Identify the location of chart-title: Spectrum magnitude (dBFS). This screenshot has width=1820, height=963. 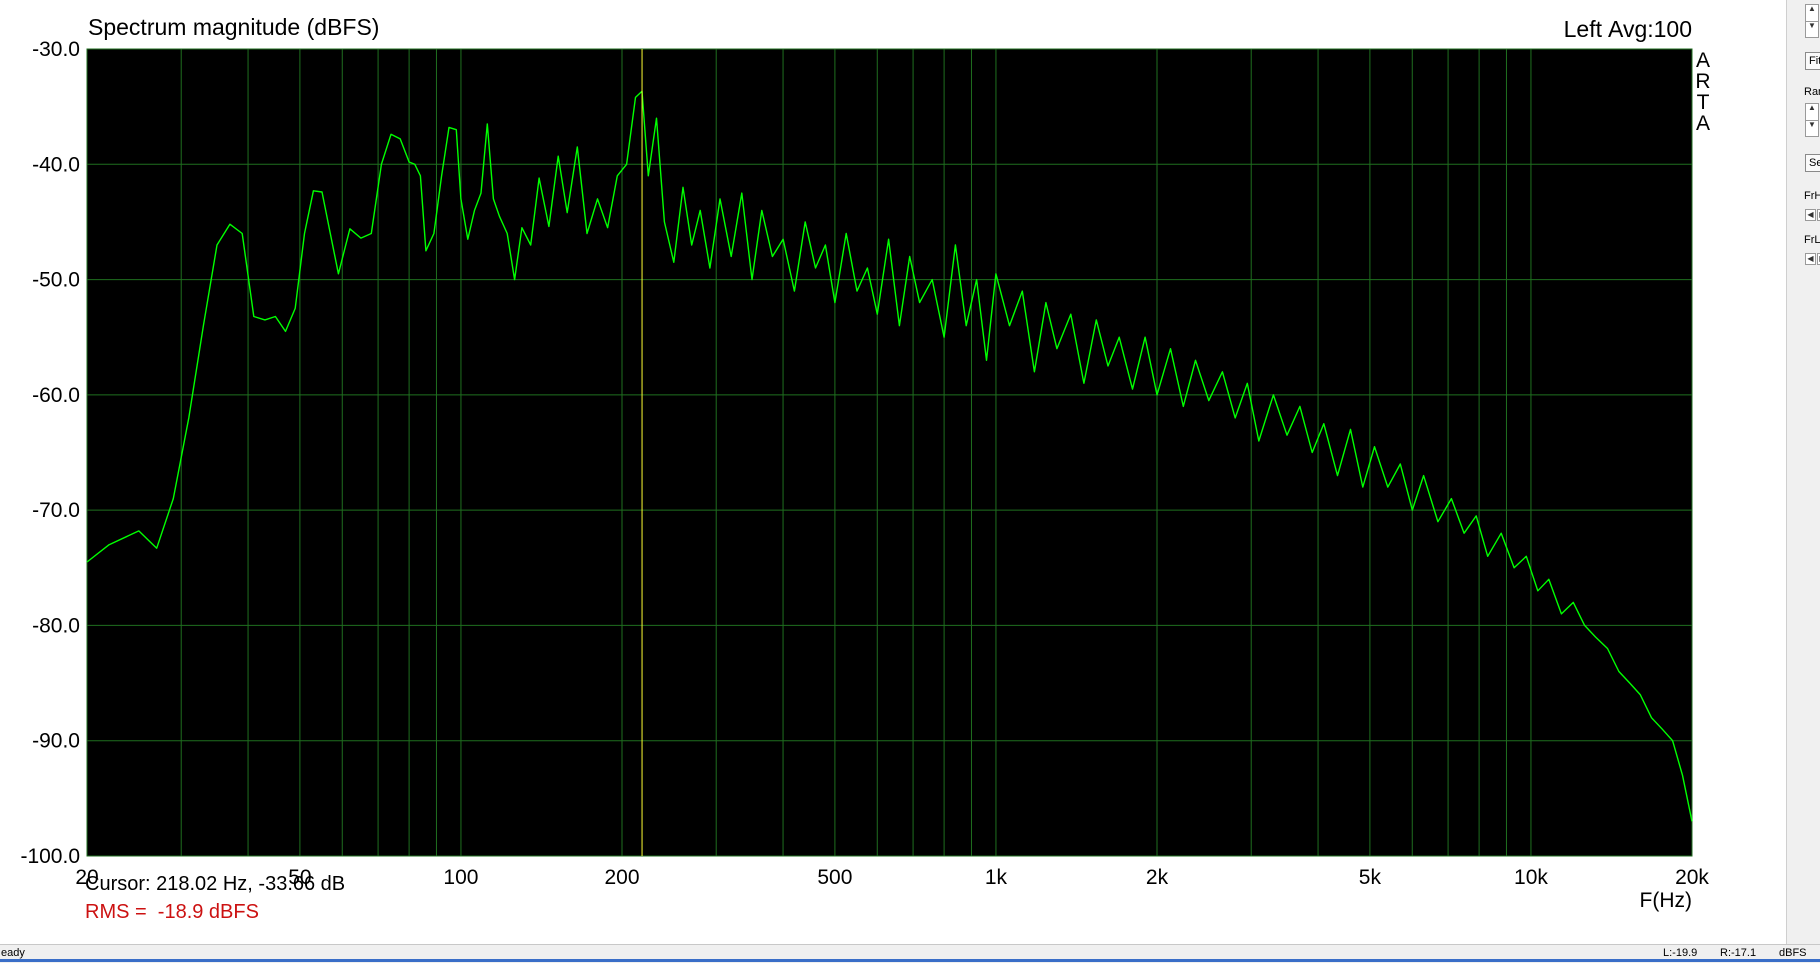
(233, 27).